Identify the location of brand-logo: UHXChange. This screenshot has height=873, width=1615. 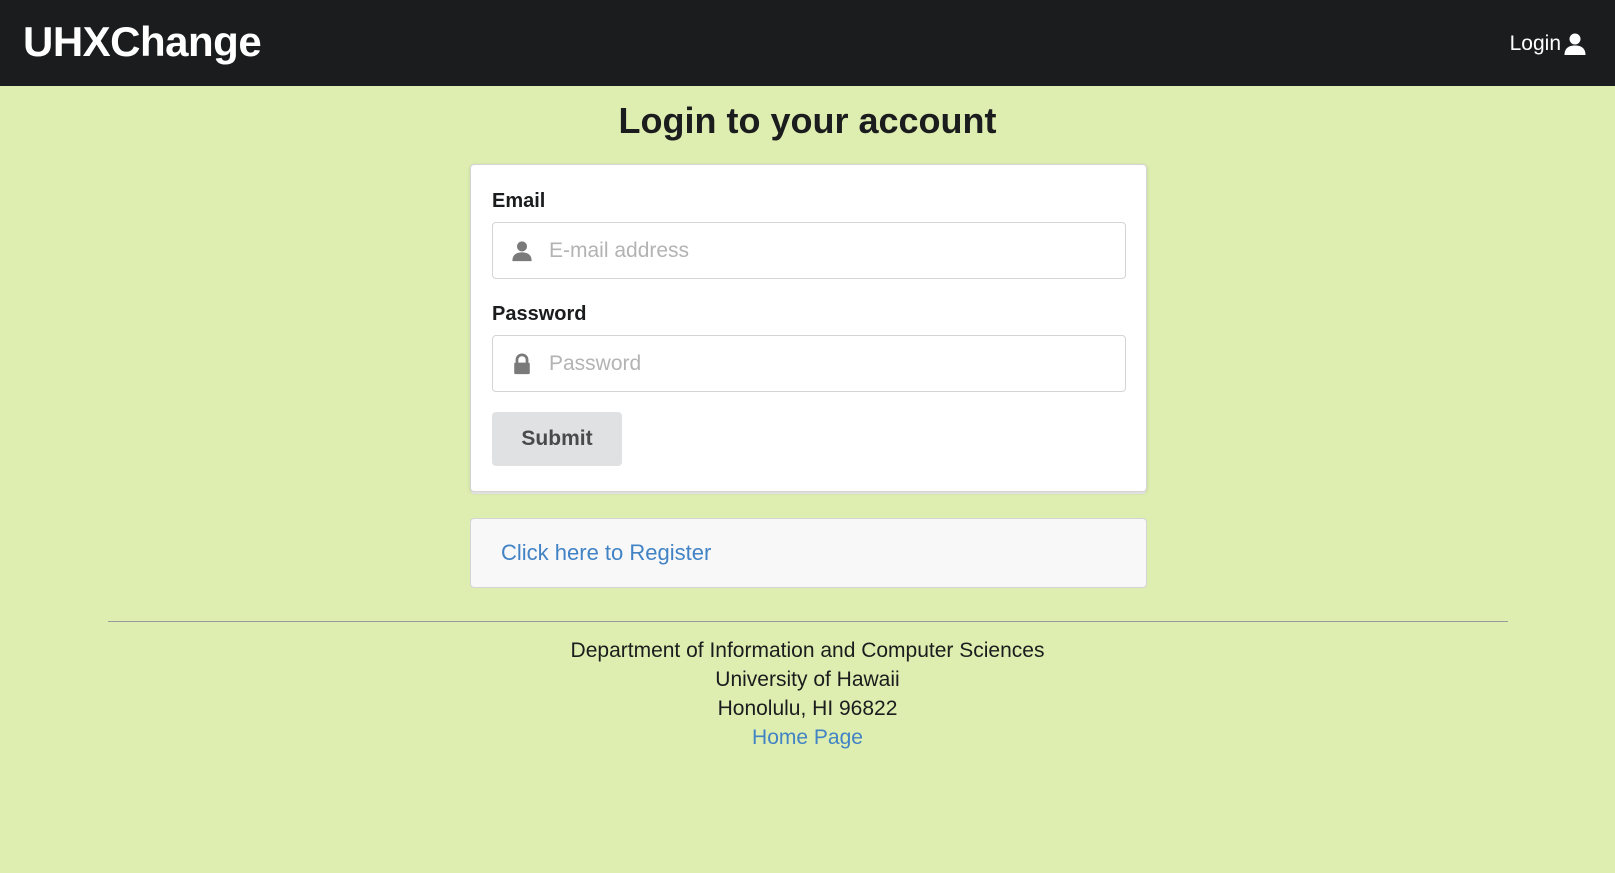
(142, 42).